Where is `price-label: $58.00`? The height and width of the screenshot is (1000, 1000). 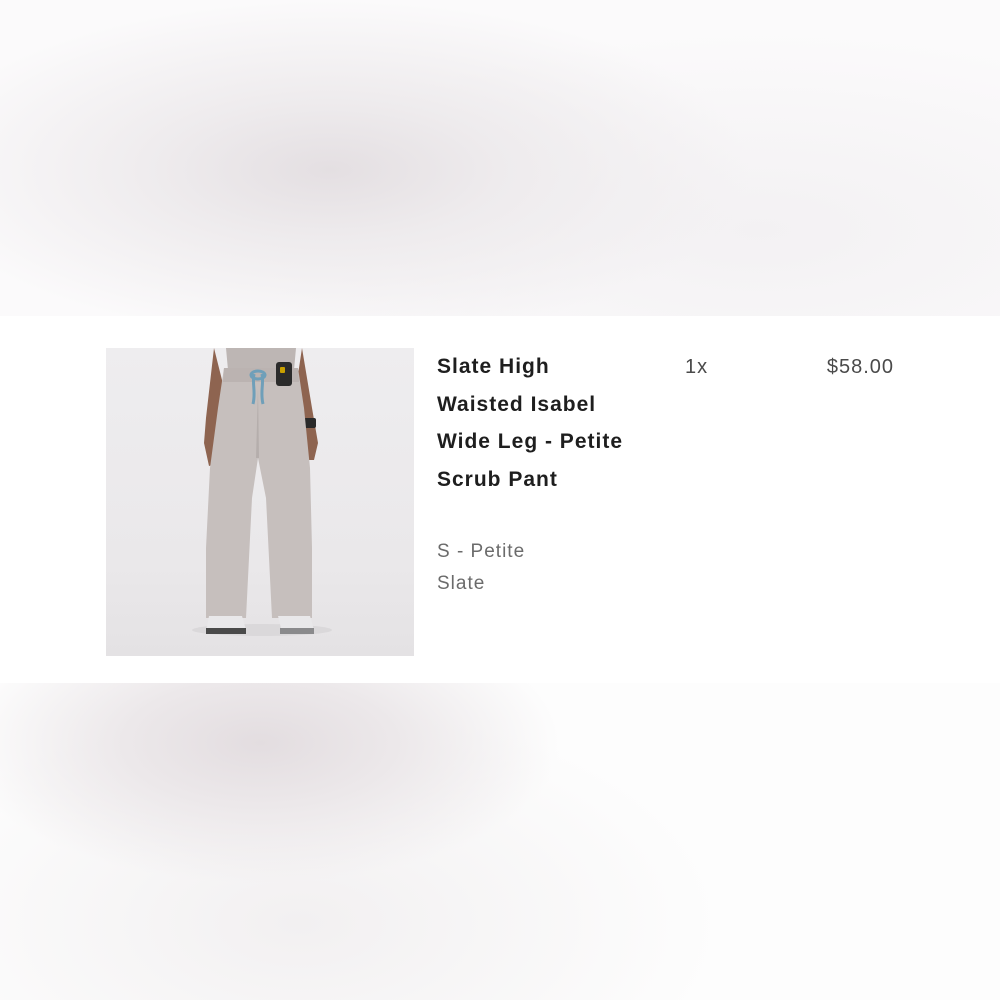
price-label: $58.00 is located at coordinates (860, 367).